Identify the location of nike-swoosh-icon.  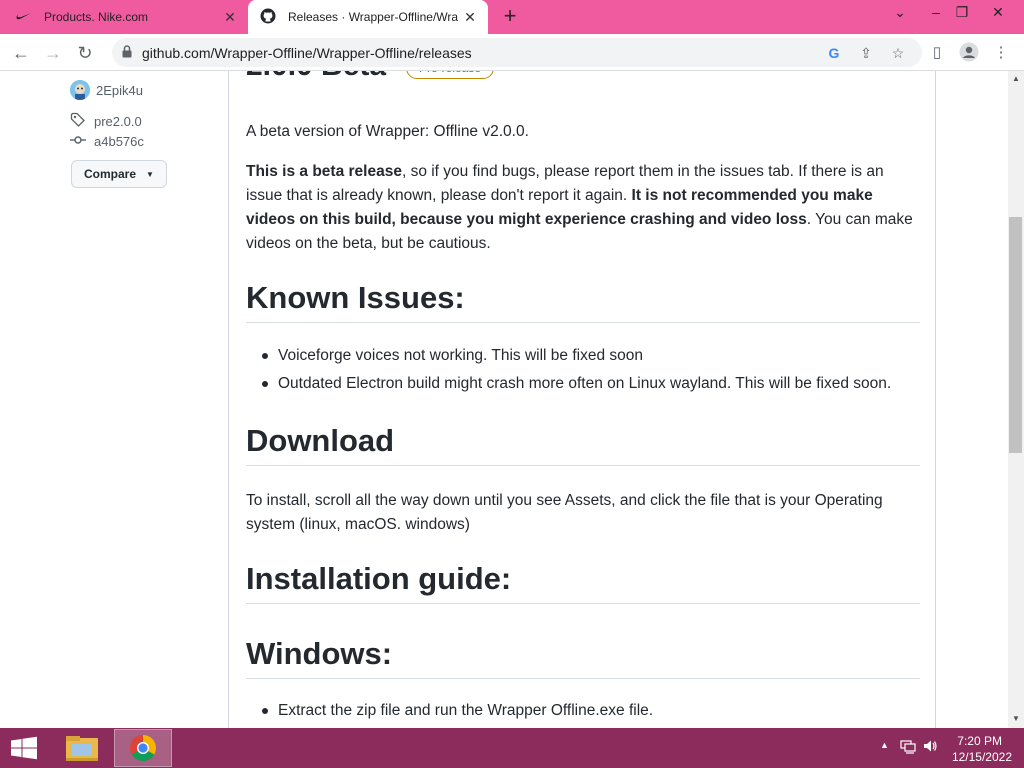
(24, 17).